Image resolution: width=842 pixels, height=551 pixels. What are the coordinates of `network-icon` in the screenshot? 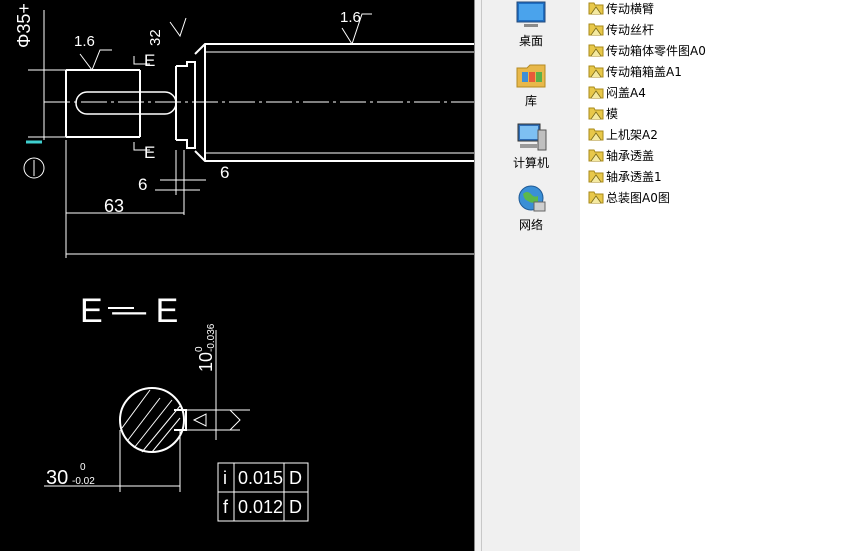 It's located at (532, 198).